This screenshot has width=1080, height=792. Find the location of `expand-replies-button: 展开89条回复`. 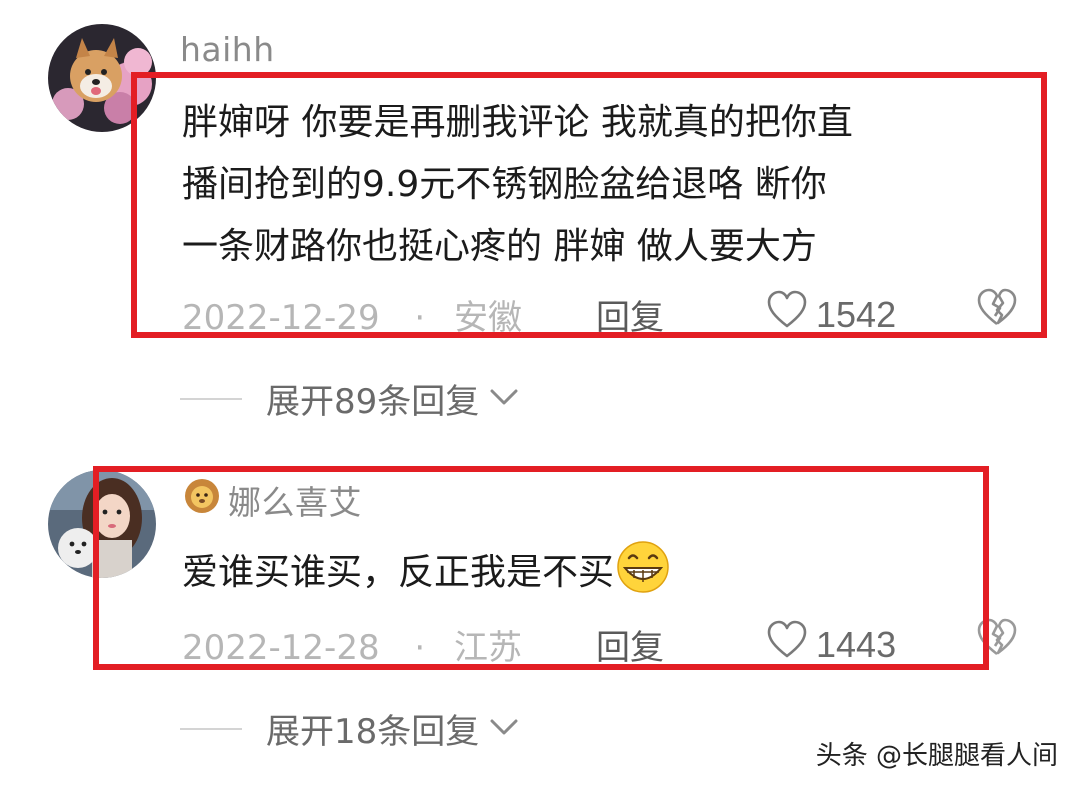

expand-replies-button: 展开89条回复 is located at coordinates (349, 398).